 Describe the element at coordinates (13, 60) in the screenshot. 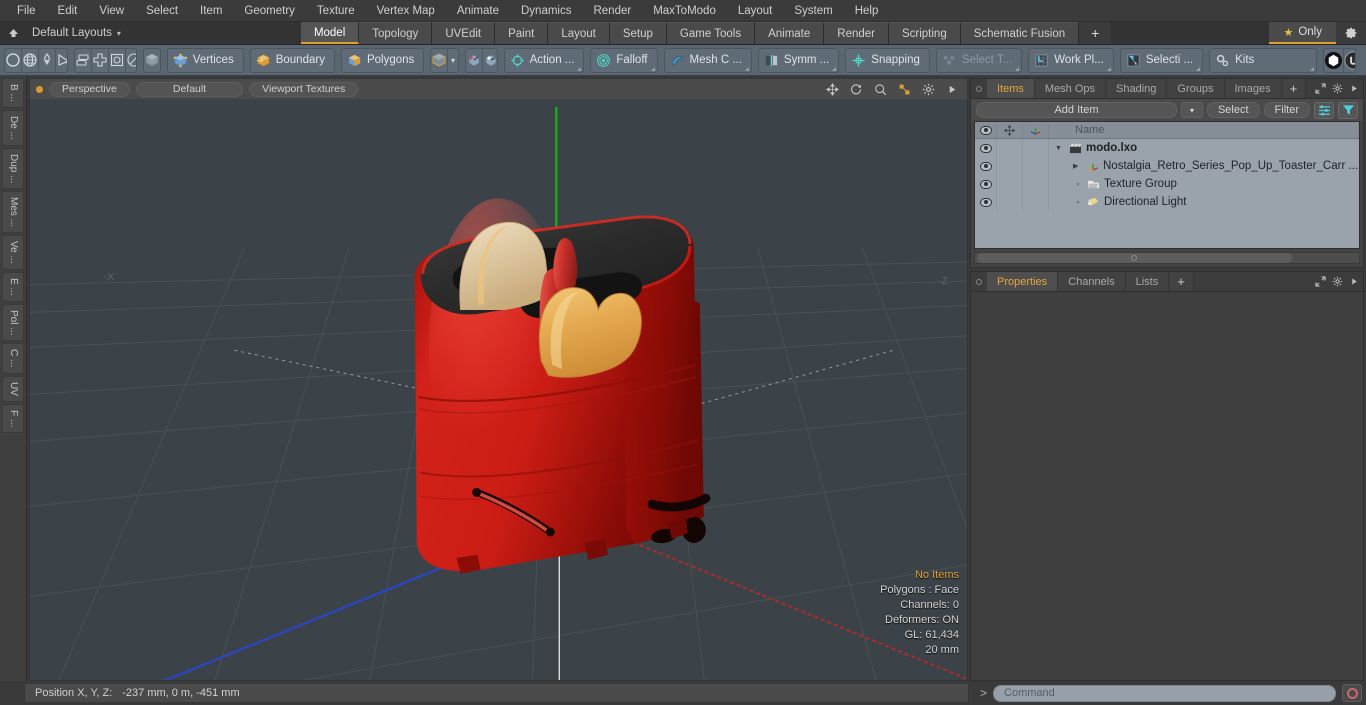

I see `circle-icon` at that location.